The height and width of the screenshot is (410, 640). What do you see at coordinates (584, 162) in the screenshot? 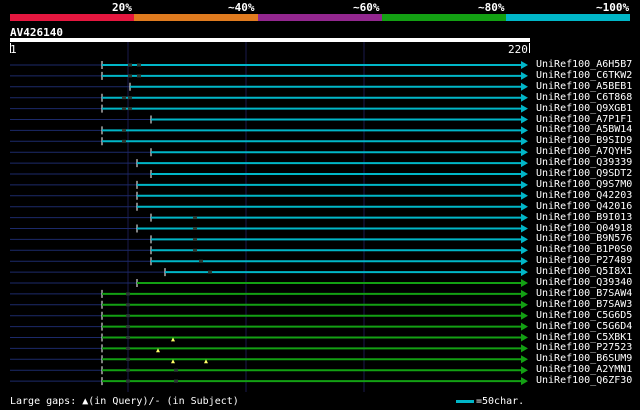
I see `hit-label: UniRef100_Q39339` at bounding box center [584, 162].